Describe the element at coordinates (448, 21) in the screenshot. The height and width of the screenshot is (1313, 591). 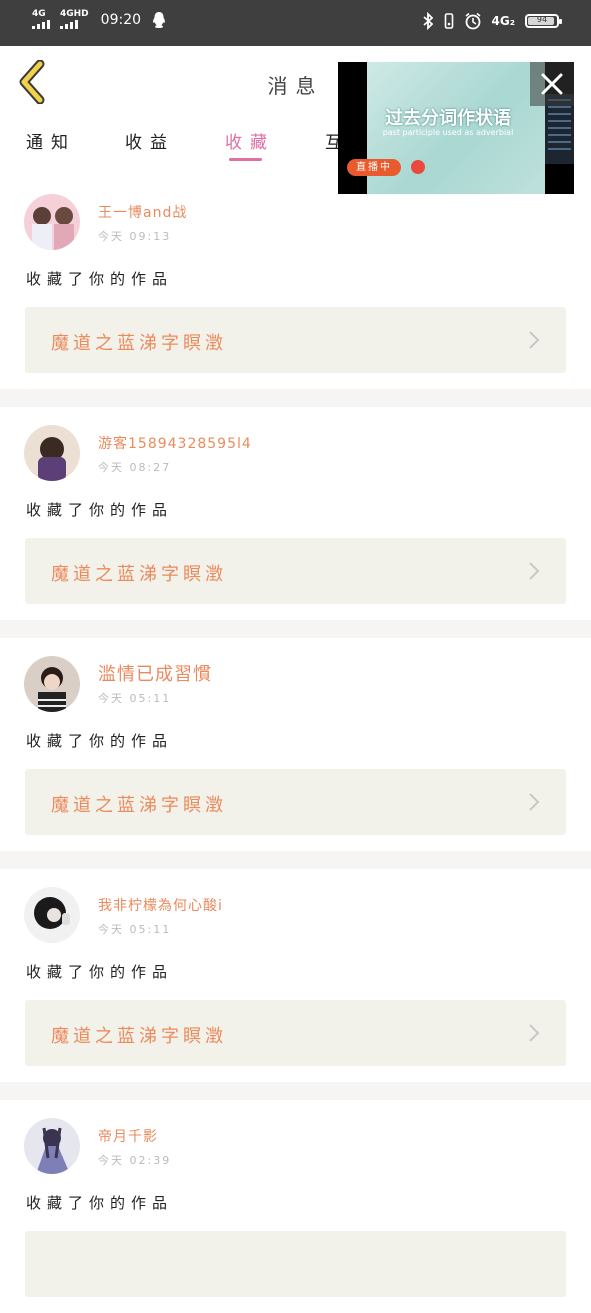
I see `vibrate-icon` at that location.